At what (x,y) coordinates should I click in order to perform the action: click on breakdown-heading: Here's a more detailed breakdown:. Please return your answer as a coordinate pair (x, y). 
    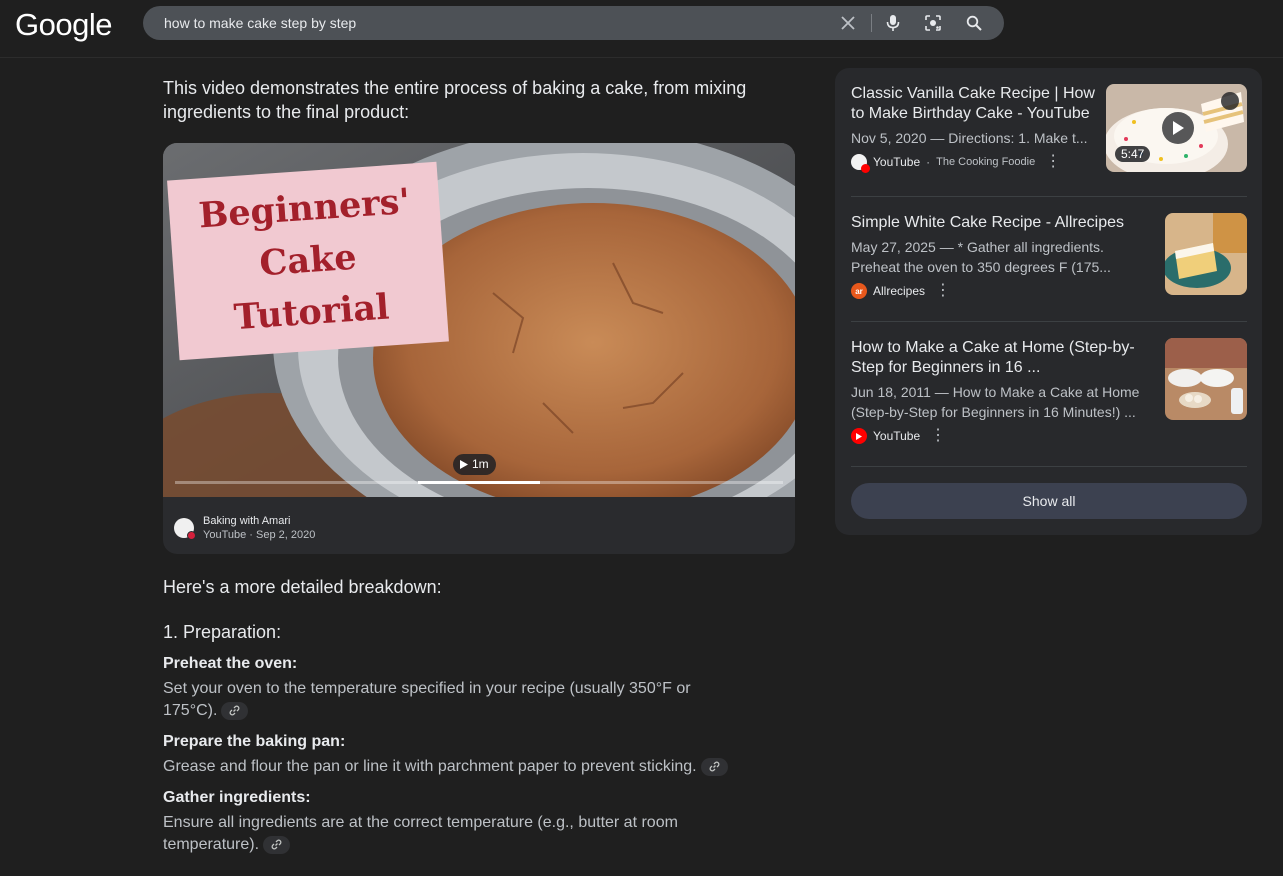
    Looking at the image, I should click on (302, 587).